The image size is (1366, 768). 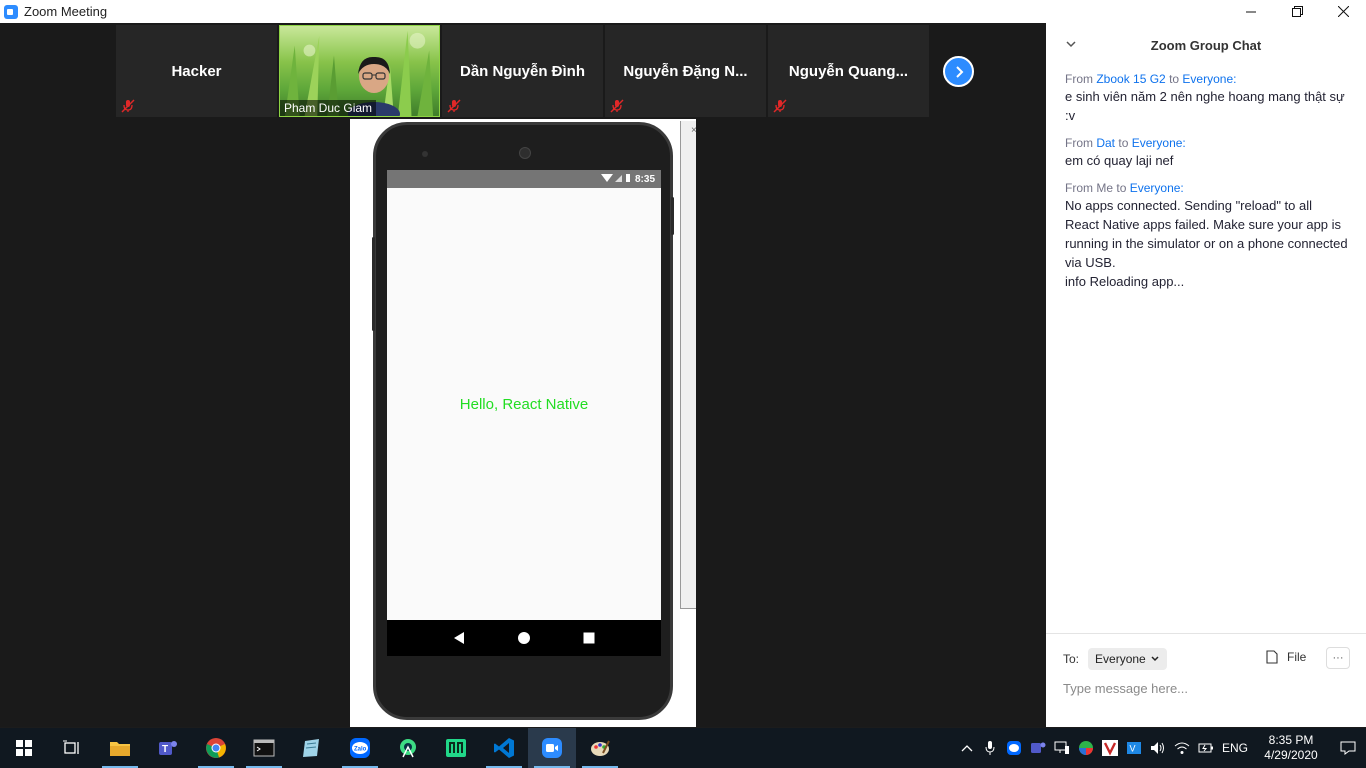 I want to click on home-icon, so click(x=524, y=638).